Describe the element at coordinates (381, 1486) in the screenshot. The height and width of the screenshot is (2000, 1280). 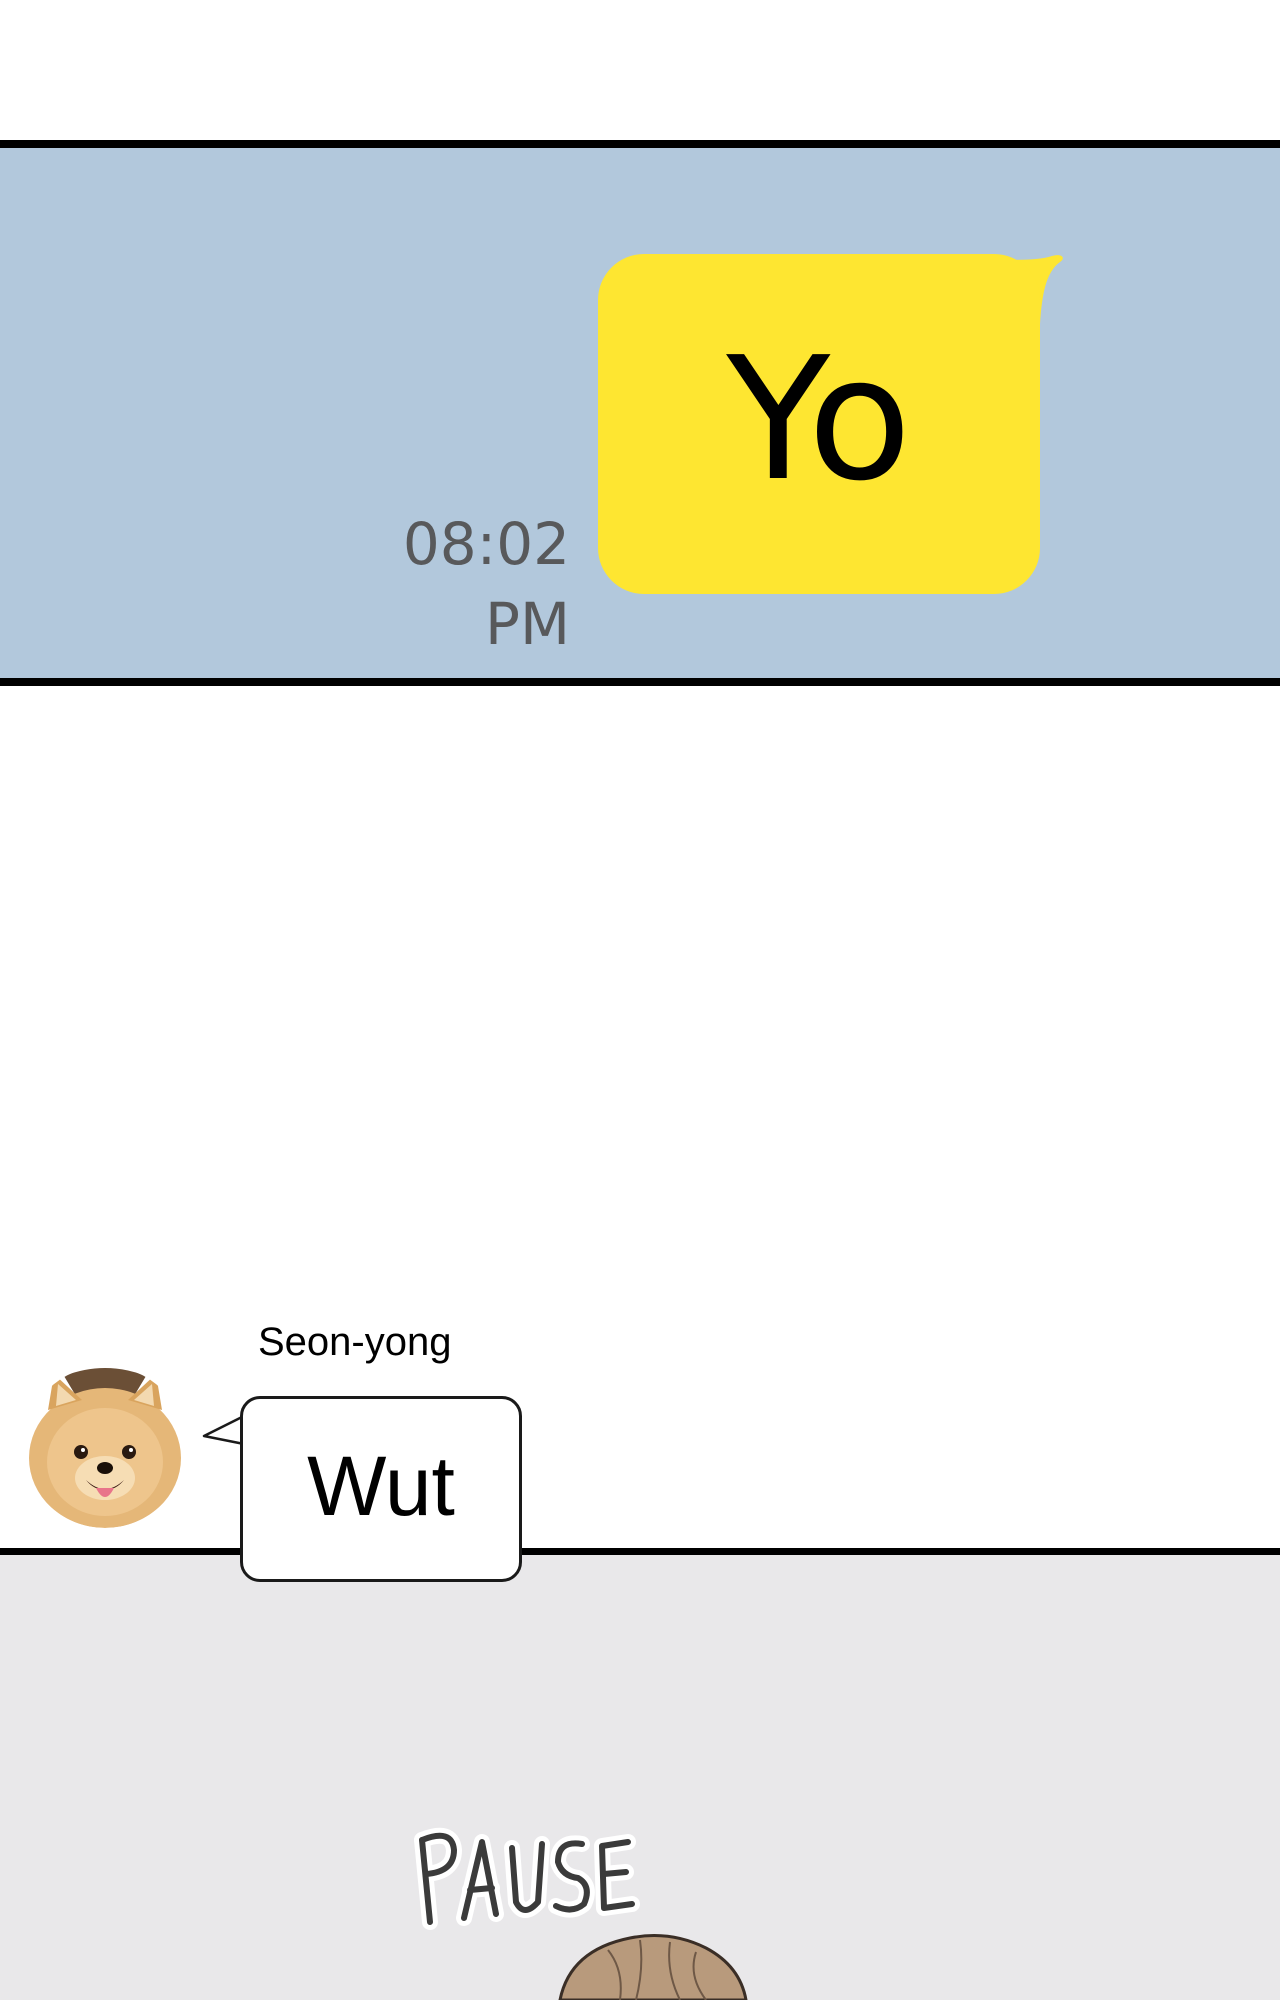
I see `received-message-text: Wut` at that location.